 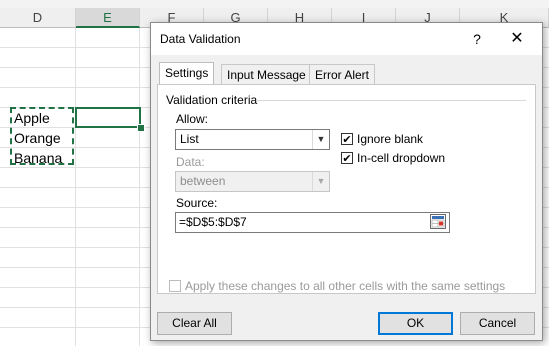 I want to click on tab-input-message: Input Message, so click(x=266, y=74).